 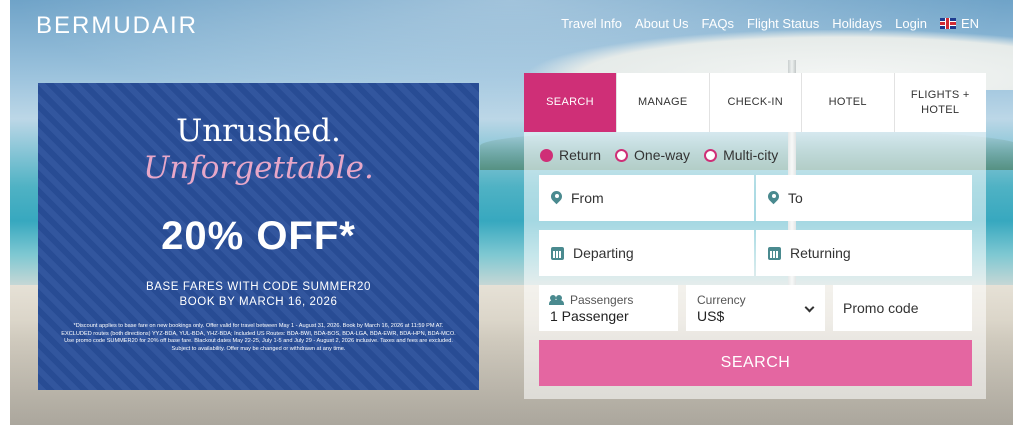 What do you see at coordinates (662, 102) in the screenshot?
I see `tab-manage: MANAGE` at bounding box center [662, 102].